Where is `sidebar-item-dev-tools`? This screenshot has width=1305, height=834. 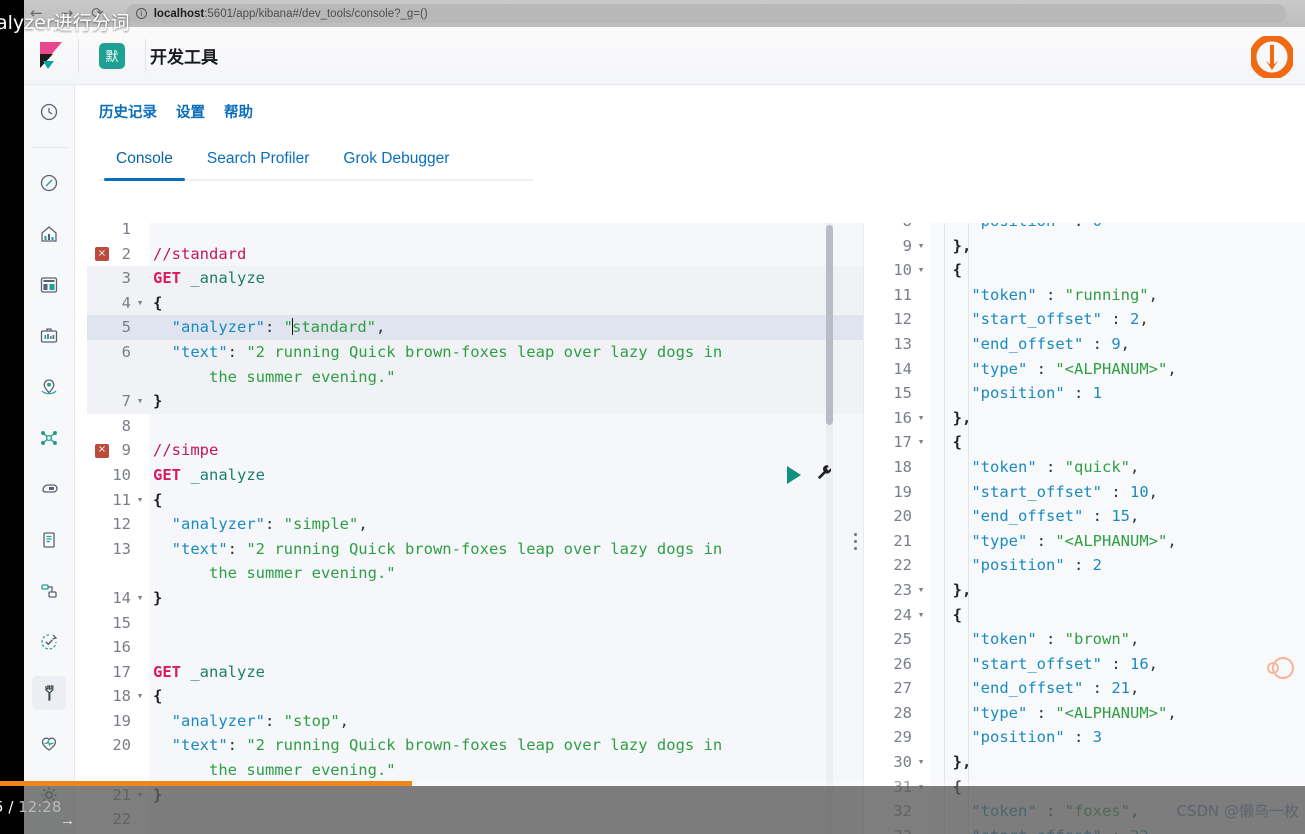 sidebar-item-dev-tools is located at coordinates (49, 693).